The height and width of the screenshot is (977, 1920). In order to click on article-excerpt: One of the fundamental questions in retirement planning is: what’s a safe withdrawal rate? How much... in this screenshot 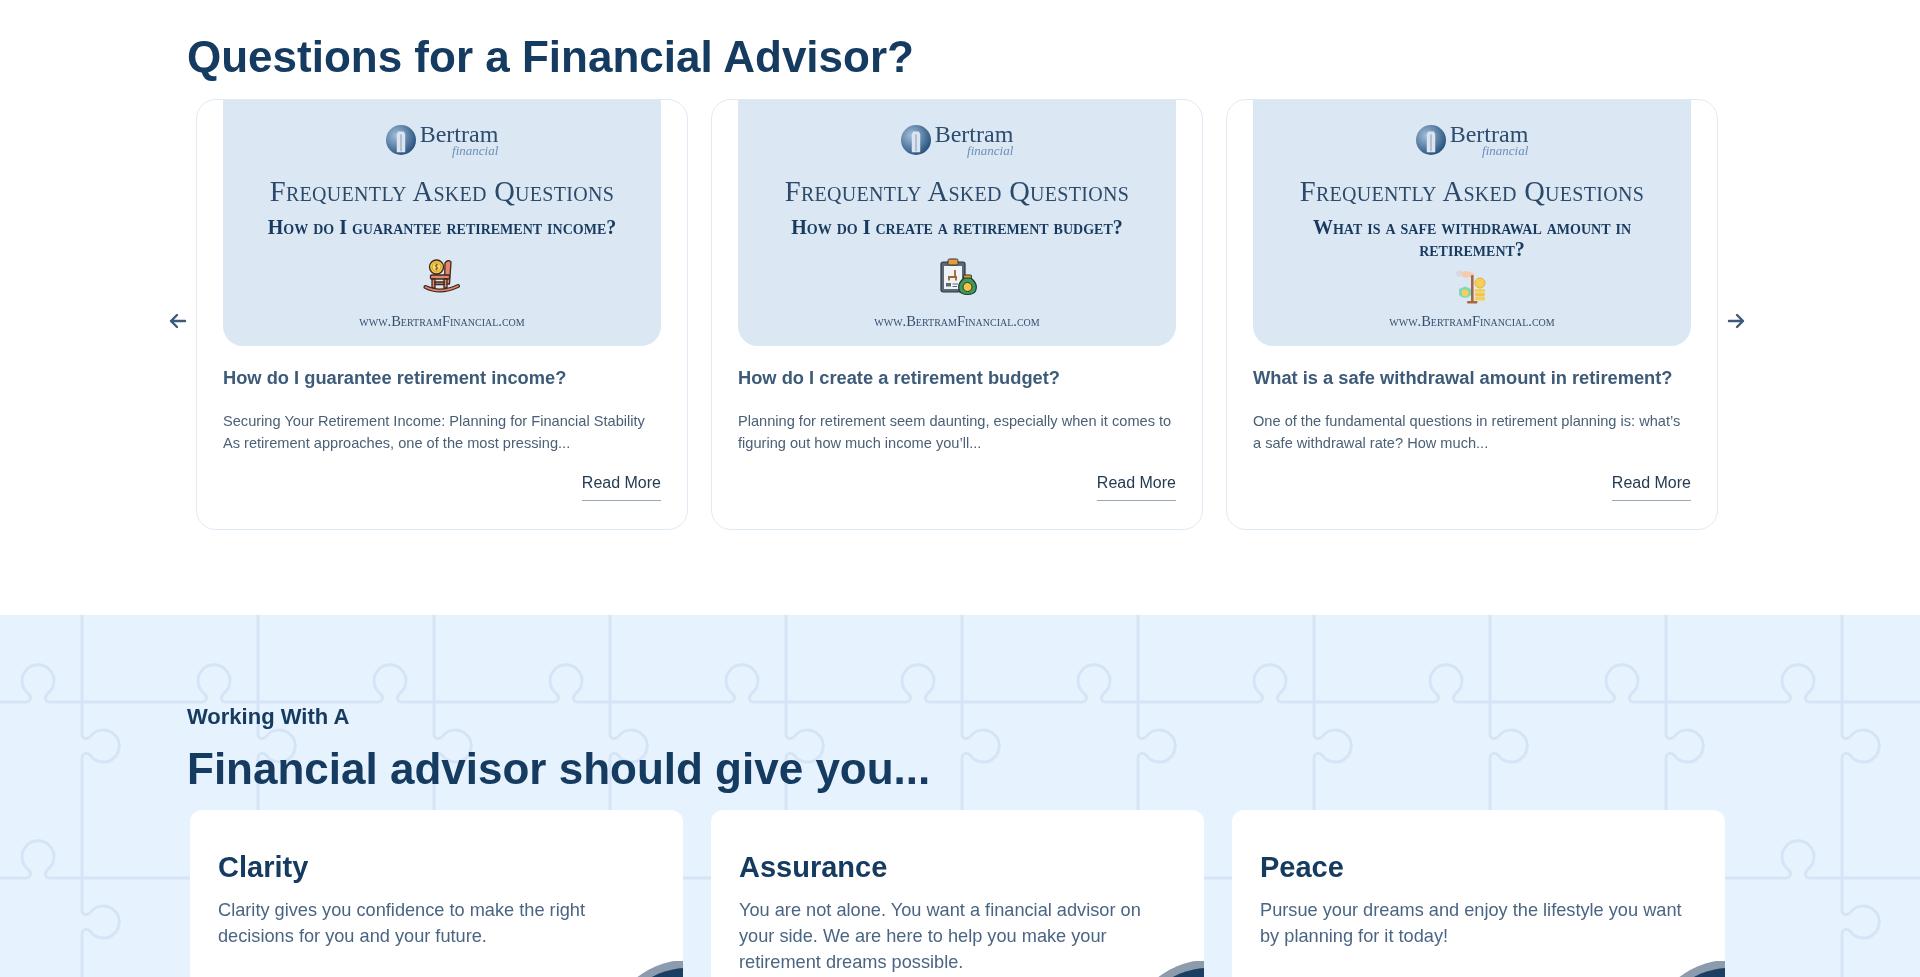, I will do `click(1467, 432)`.